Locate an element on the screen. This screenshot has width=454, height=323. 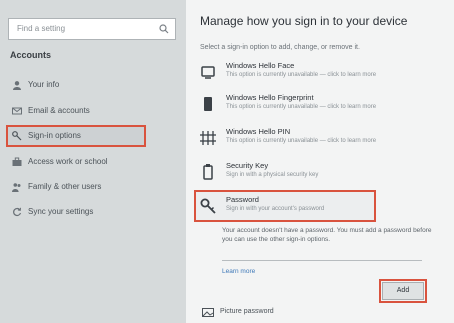
picture-icon is located at coordinates (208, 312).